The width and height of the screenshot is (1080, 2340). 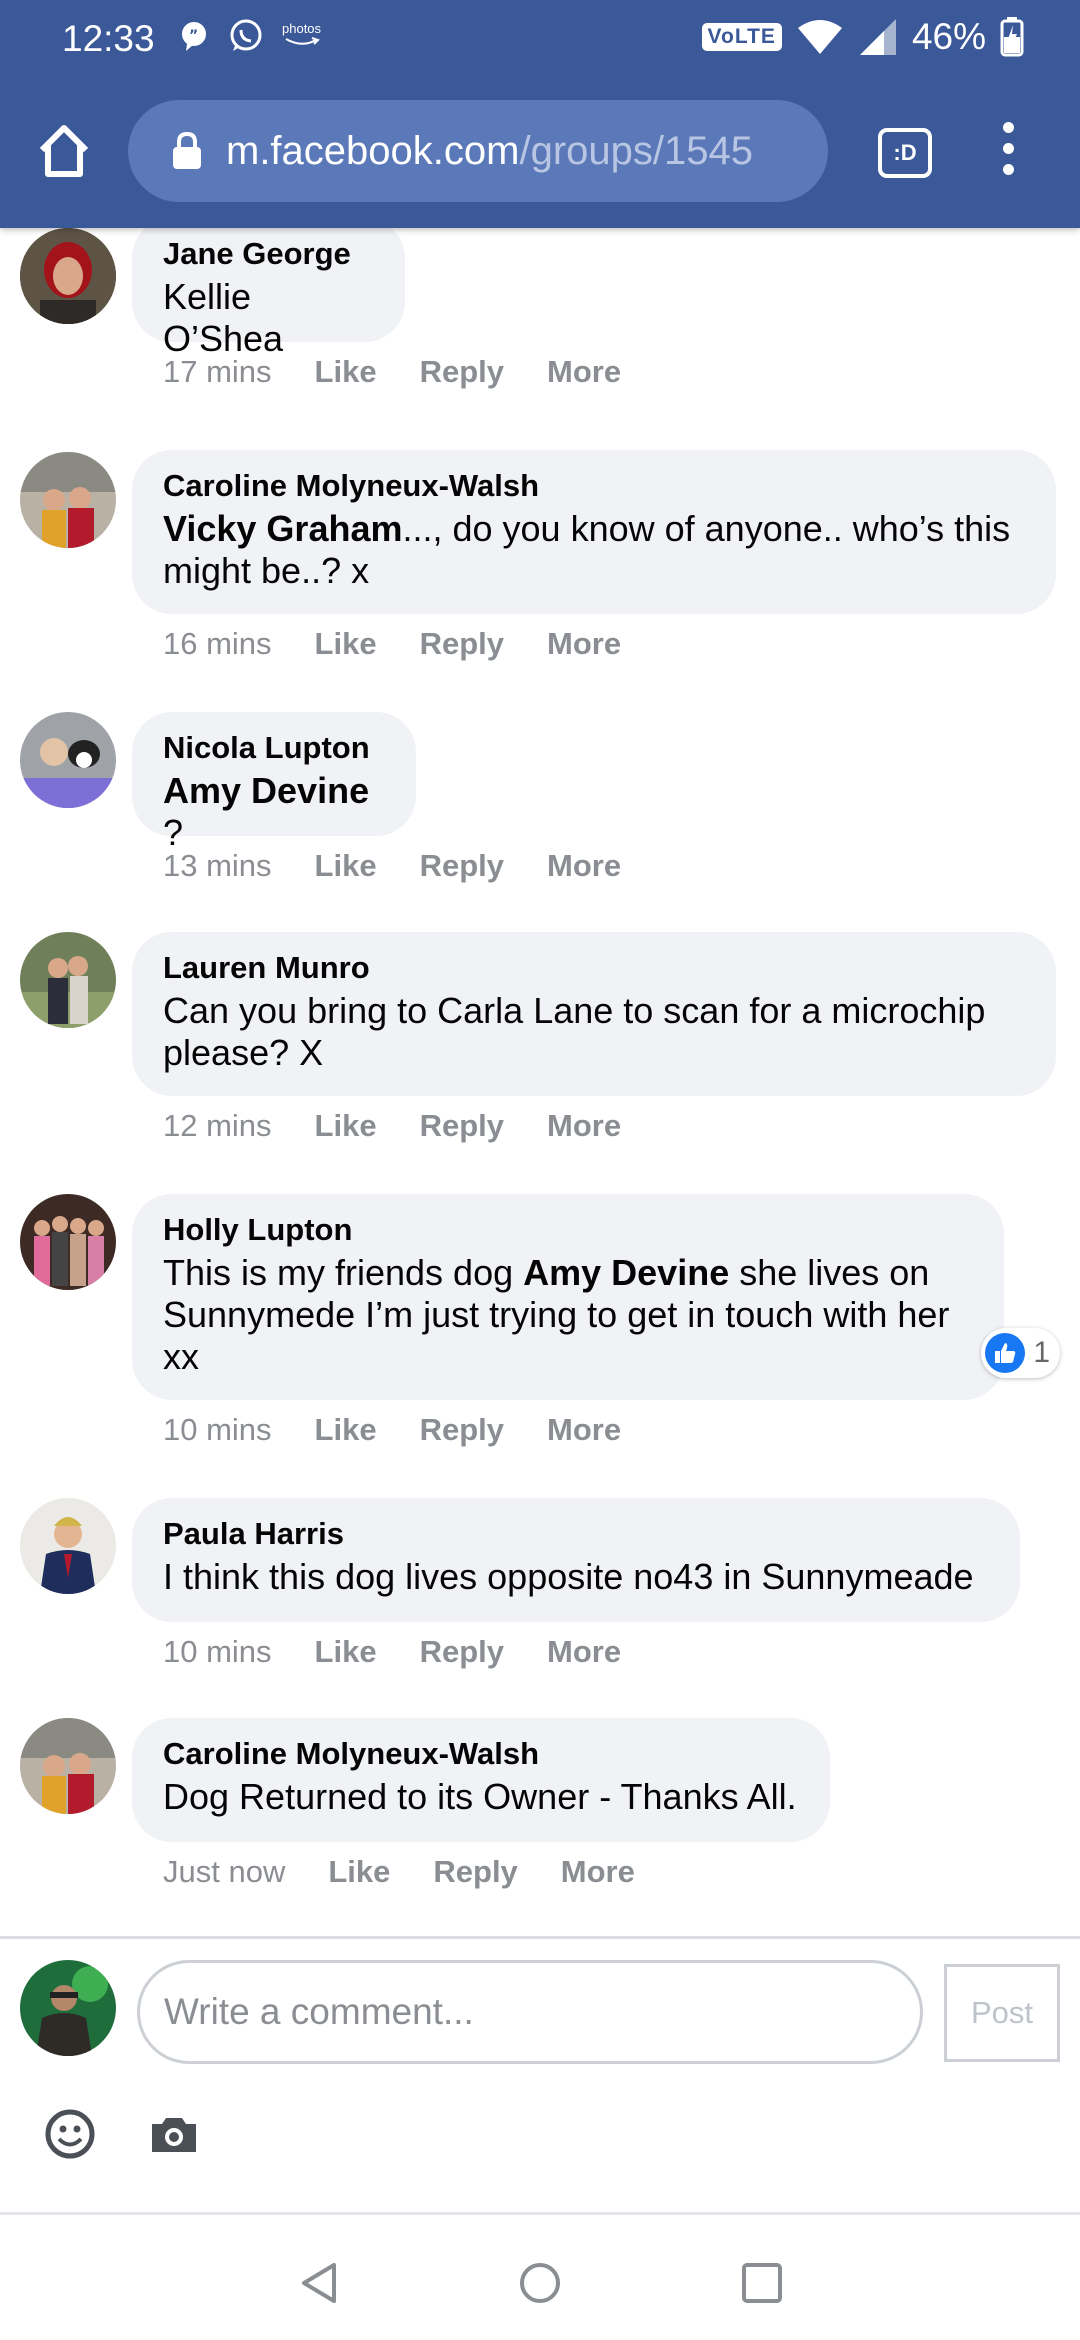 I want to click on comment-text-part: Dog Returned to its Owner - Thanks All., so click(x=480, y=1796).